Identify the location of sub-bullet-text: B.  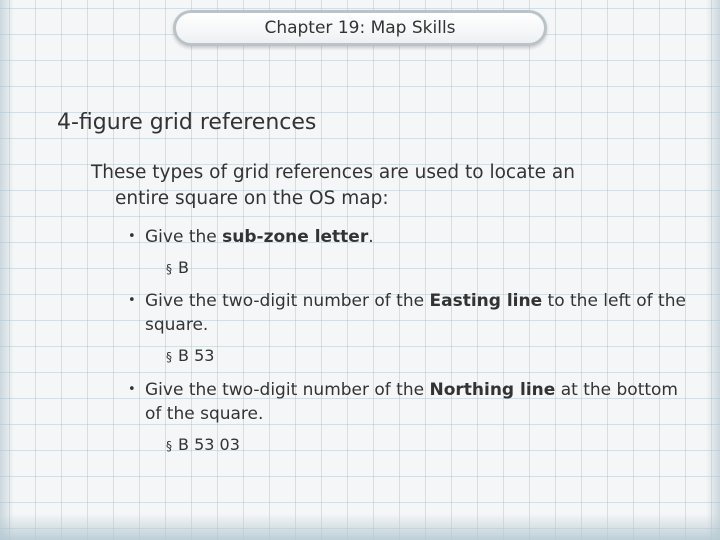
(183, 267).